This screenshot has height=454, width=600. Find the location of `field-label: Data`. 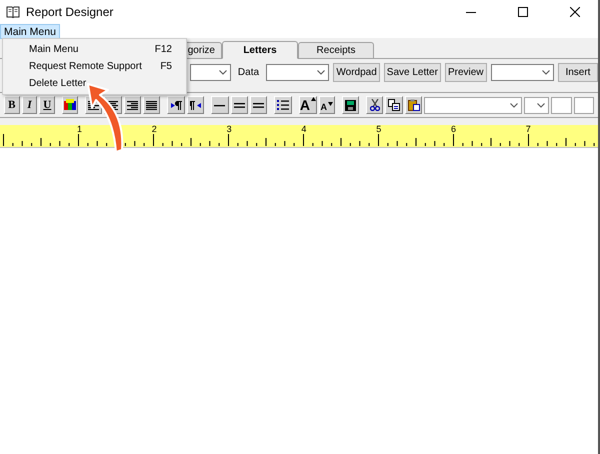

field-label: Data is located at coordinates (248, 72).